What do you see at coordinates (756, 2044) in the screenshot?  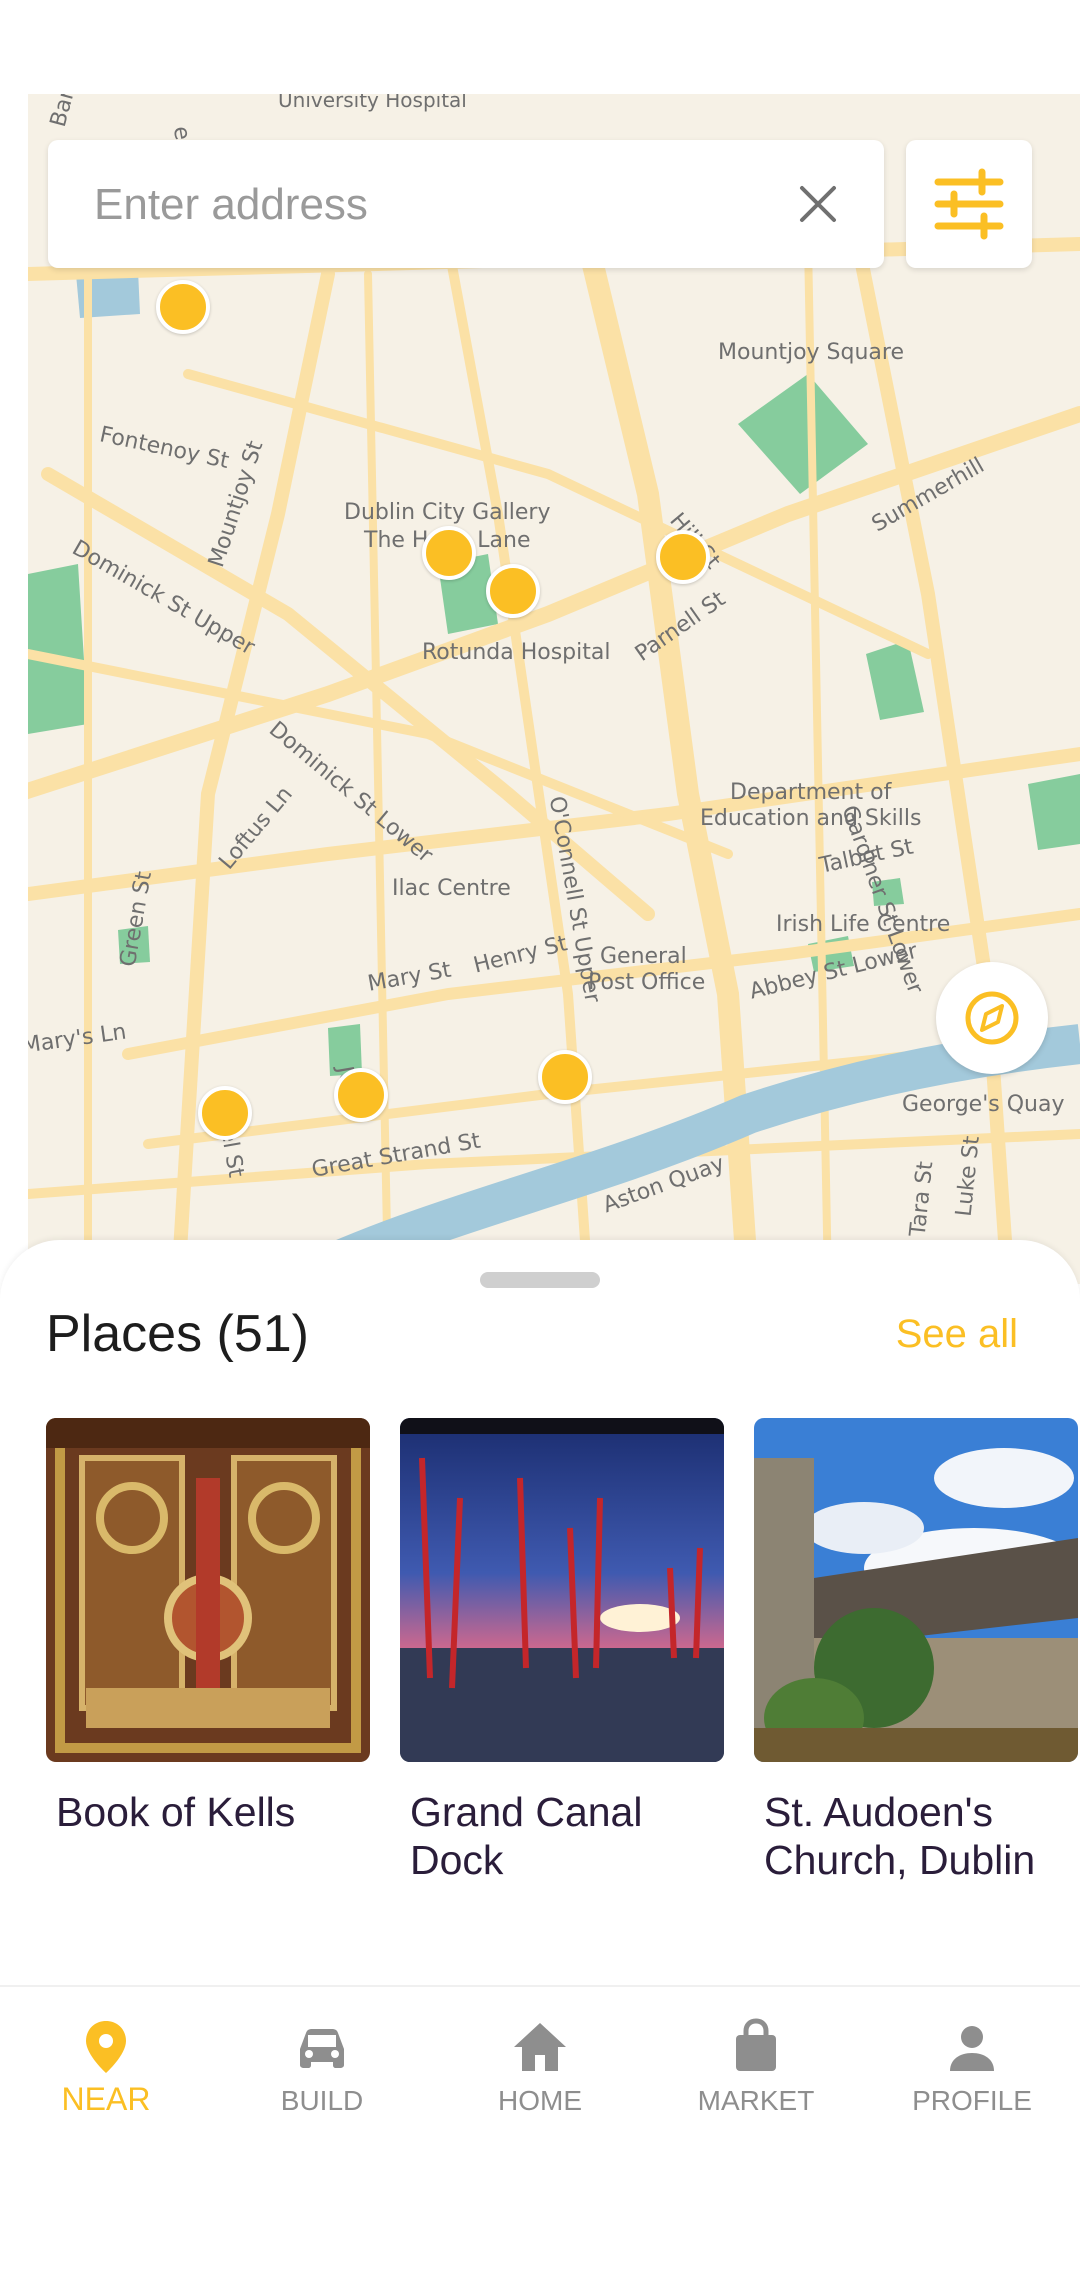 I see `shopping-bag-icon` at bounding box center [756, 2044].